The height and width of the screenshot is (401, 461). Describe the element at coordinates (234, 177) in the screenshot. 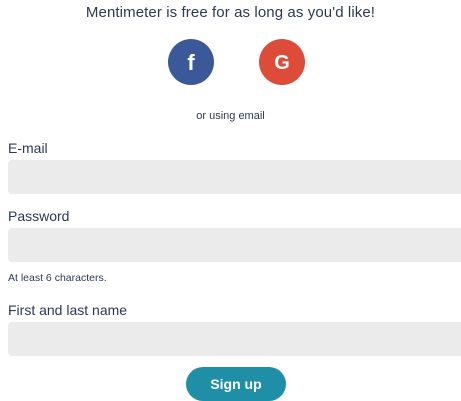

I see `email-field` at that location.